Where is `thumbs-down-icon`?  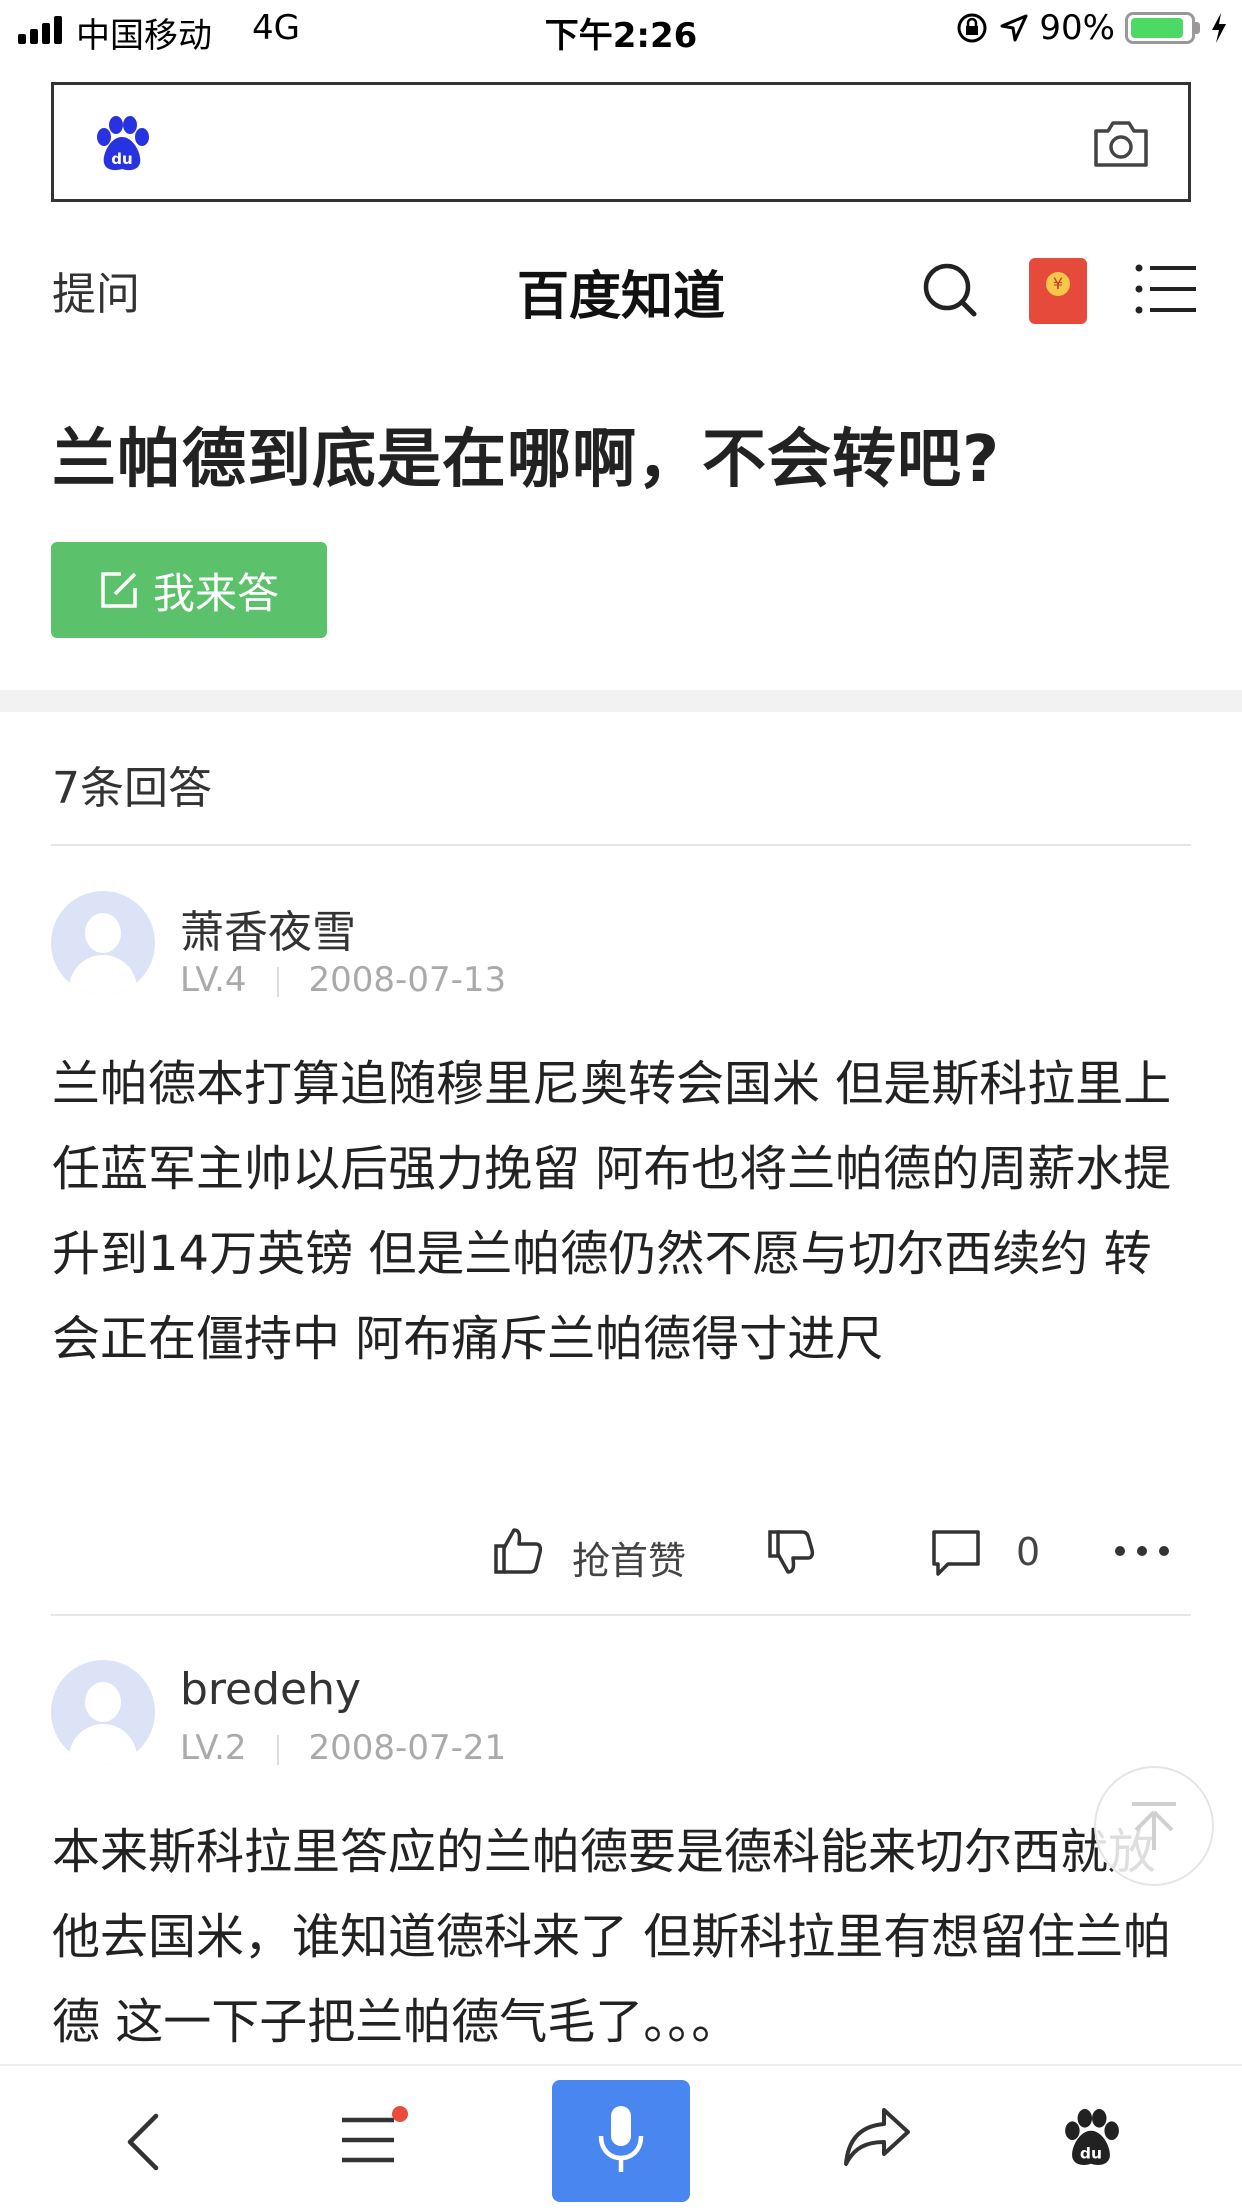
thumbs-down-icon is located at coordinates (791, 1552).